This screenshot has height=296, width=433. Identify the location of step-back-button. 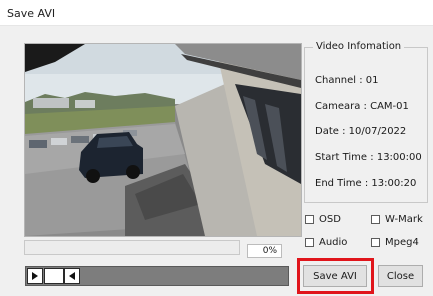
(72, 276).